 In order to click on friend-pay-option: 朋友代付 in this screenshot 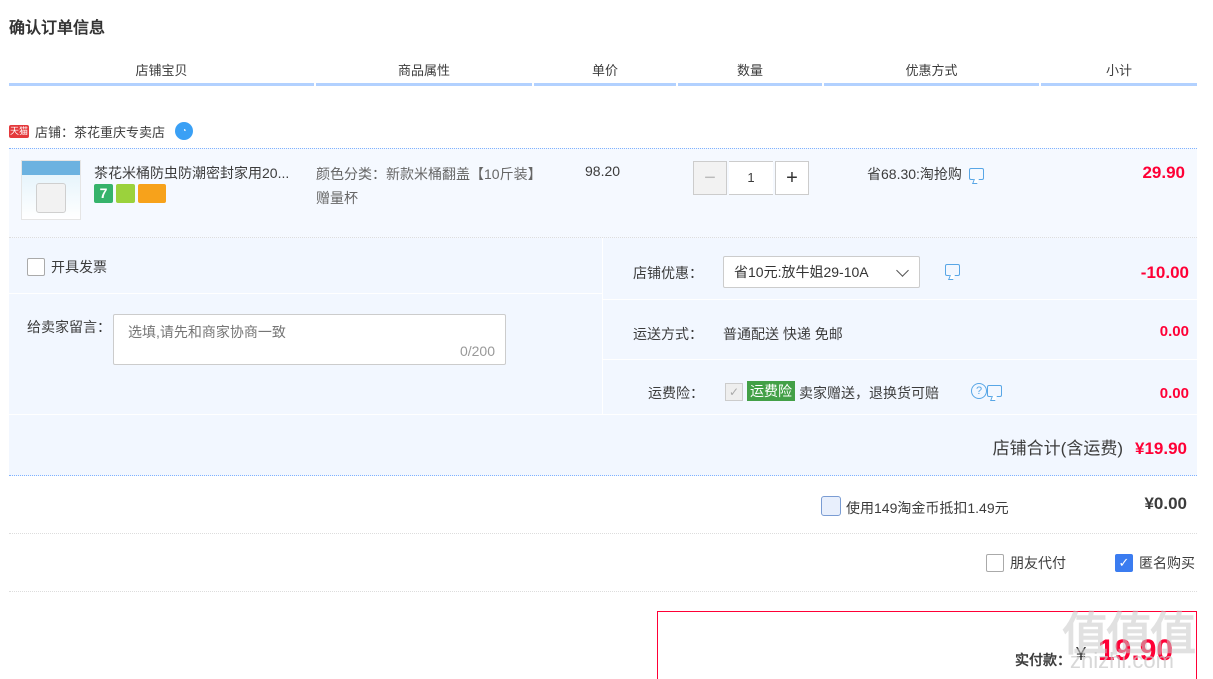, I will do `click(1026, 563)`.